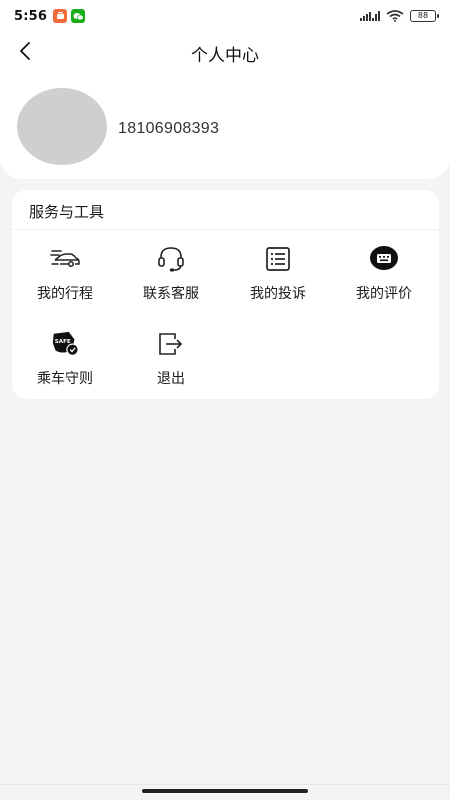 The width and height of the screenshot is (450, 800). I want to click on contact-support-button: 联系客服, so click(171, 279).